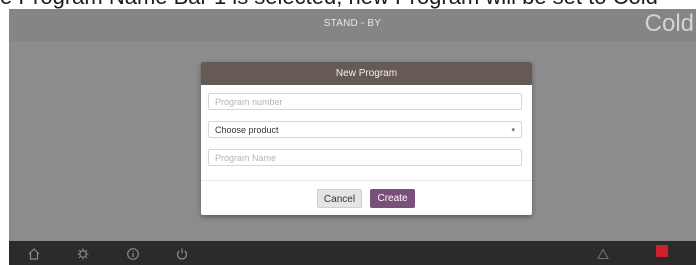  Describe the element at coordinates (392, 198) in the screenshot. I see `create-button: Create` at that location.